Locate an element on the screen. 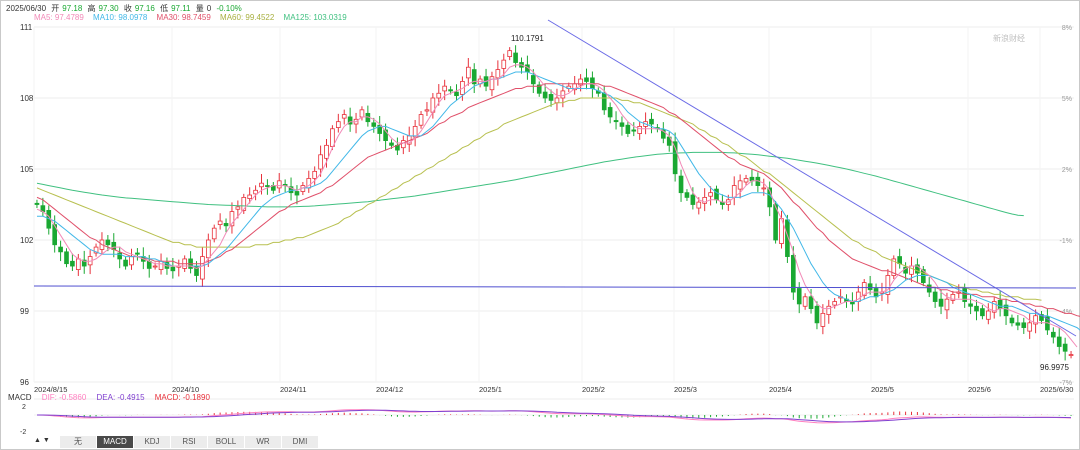 This screenshot has height=450, width=1080. tab-rsi: RSI is located at coordinates (189, 442).